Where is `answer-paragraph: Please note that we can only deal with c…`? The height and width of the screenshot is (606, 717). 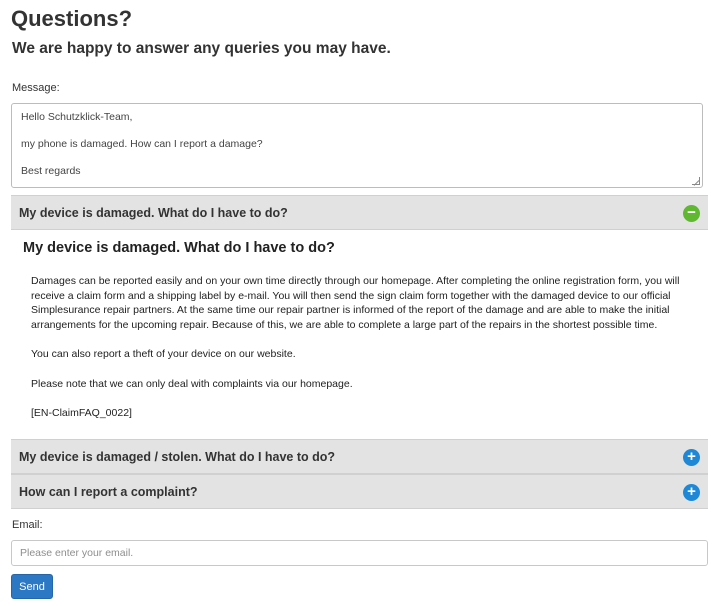 answer-paragraph: Please note that we can only deal with c… is located at coordinates (192, 384).